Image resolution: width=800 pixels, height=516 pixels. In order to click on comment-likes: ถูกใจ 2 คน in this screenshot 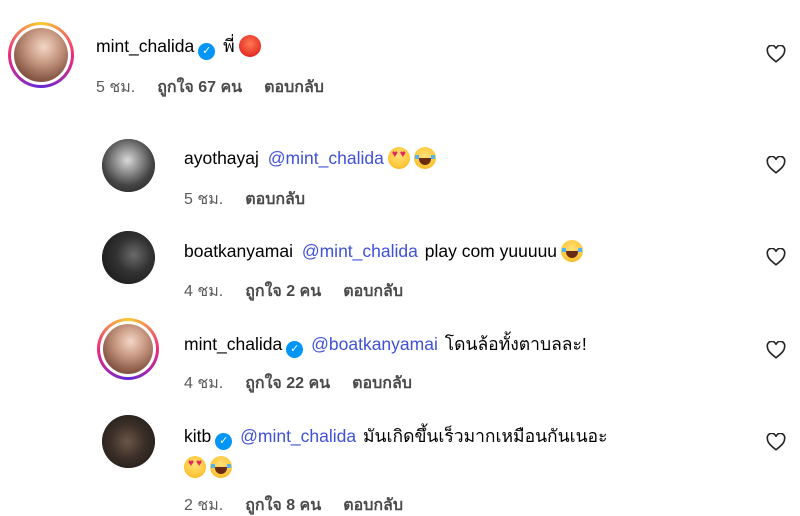, I will do `click(283, 291)`.